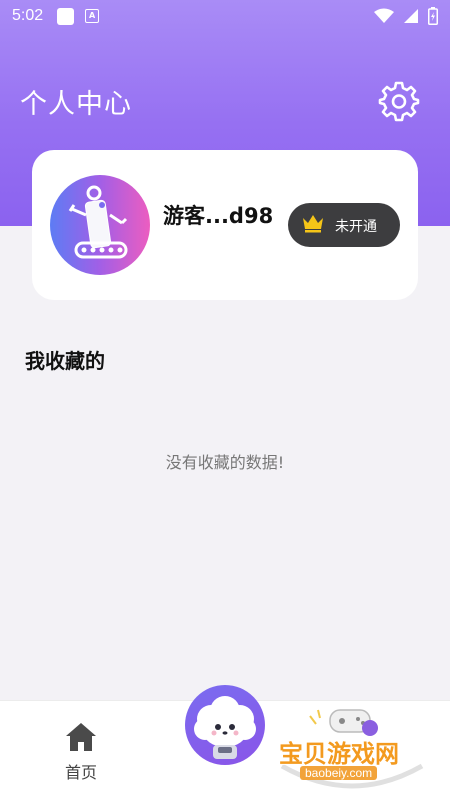 The image size is (450, 800). Describe the element at coordinates (225, 727) in the screenshot. I see `cloud-mascot-icon` at that location.